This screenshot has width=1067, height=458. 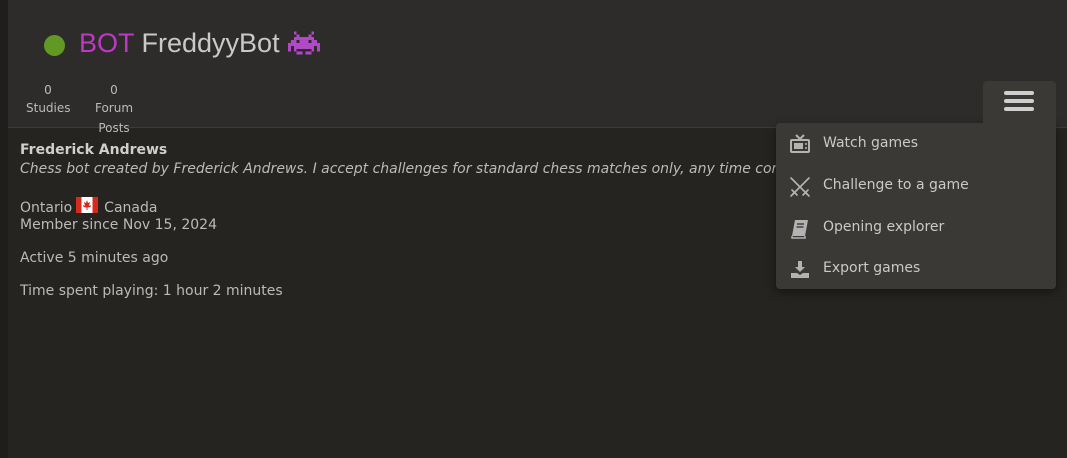 I want to click on left-sidebar-edge, so click(x=4, y=229).